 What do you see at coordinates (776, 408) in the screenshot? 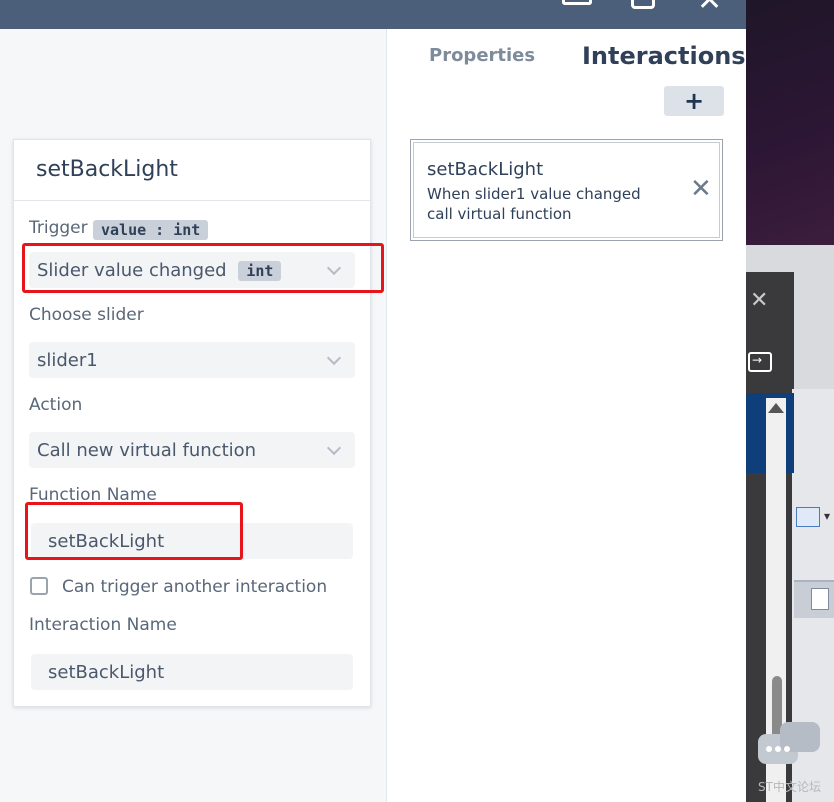
I see `scroll-up-icon` at bounding box center [776, 408].